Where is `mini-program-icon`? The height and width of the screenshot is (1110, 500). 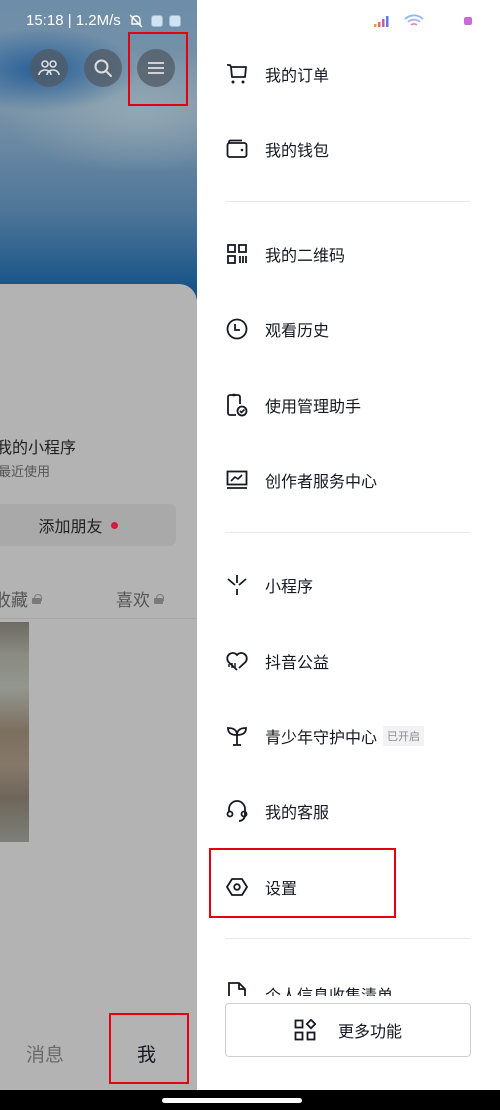 mini-program-icon is located at coordinates (237, 585).